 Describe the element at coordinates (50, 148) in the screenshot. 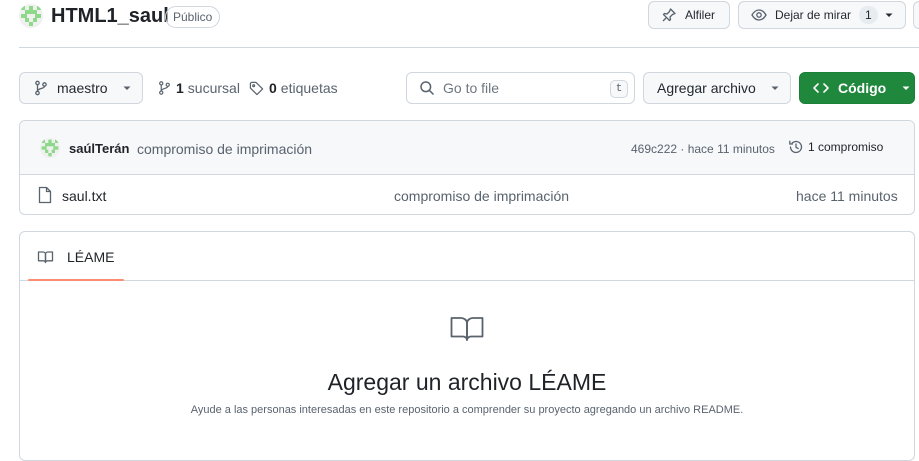

I see `author-avatar` at that location.